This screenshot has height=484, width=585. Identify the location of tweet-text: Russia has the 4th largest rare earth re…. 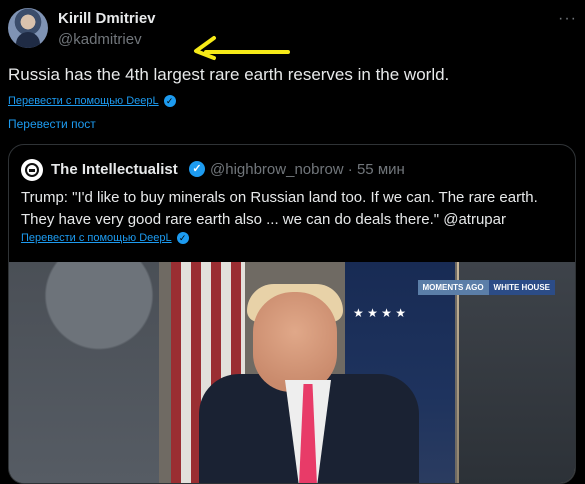
(229, 74).